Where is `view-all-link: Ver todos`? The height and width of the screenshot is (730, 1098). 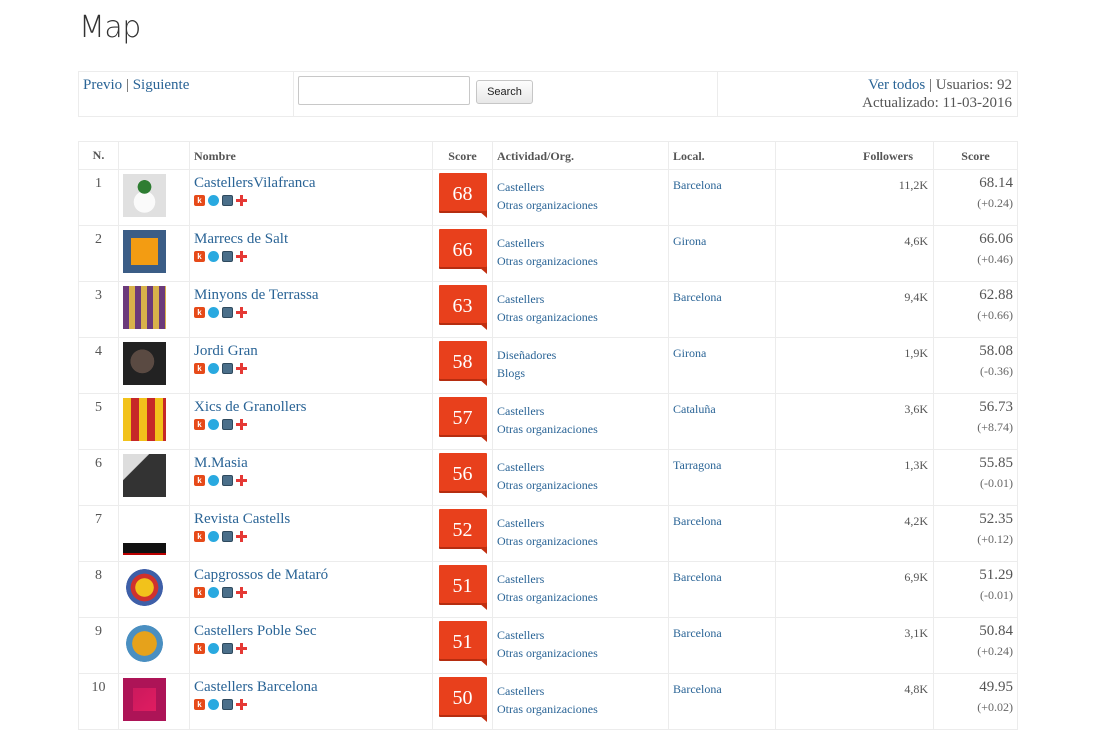
view-all-link: Ver todos is located at coordinates (896, 85).